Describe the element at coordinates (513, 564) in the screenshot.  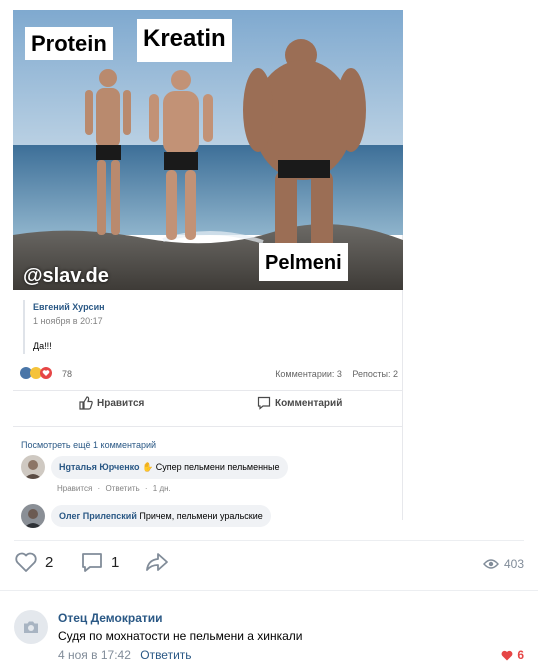
I see `views-count: 403` at that location.